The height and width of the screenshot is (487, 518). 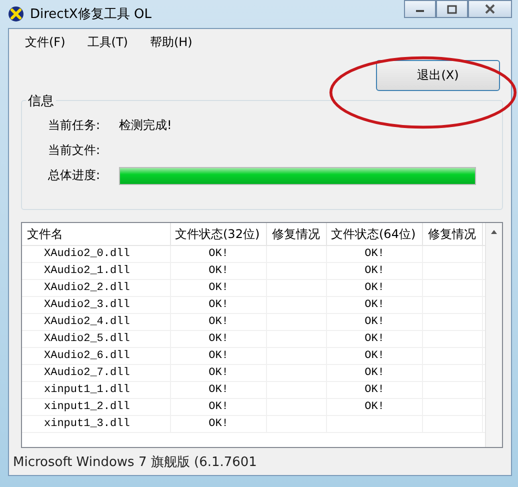 What do you see at coordinates (493, 335) in the screenshot?
I see `scrollbar` at bounding box center [493, 335].